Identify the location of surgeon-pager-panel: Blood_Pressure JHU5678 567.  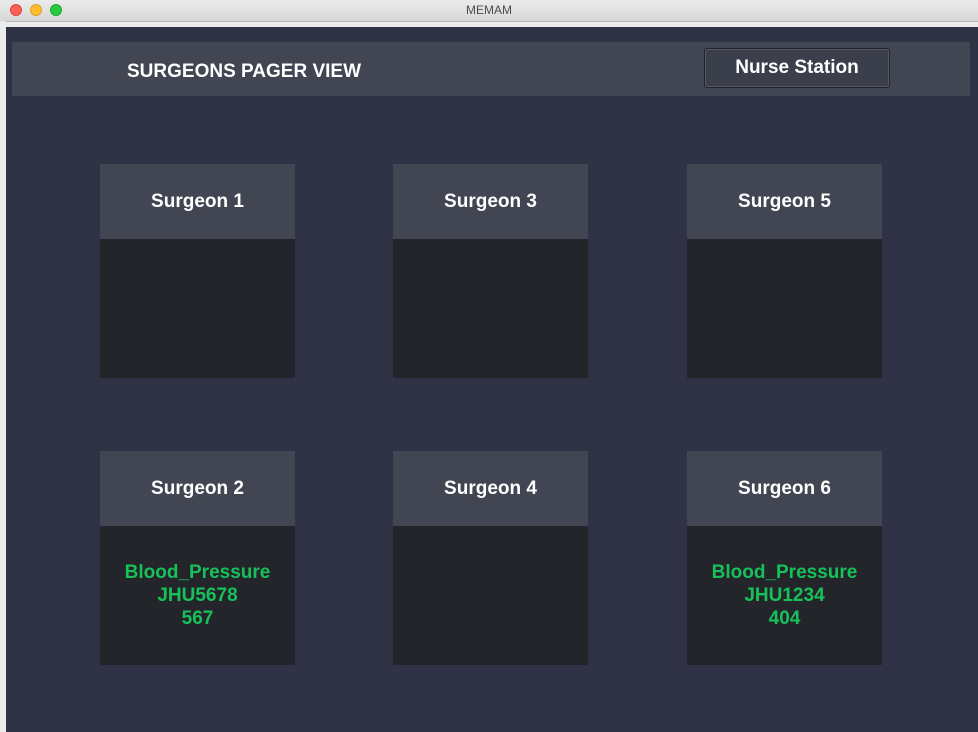
(197, 595).